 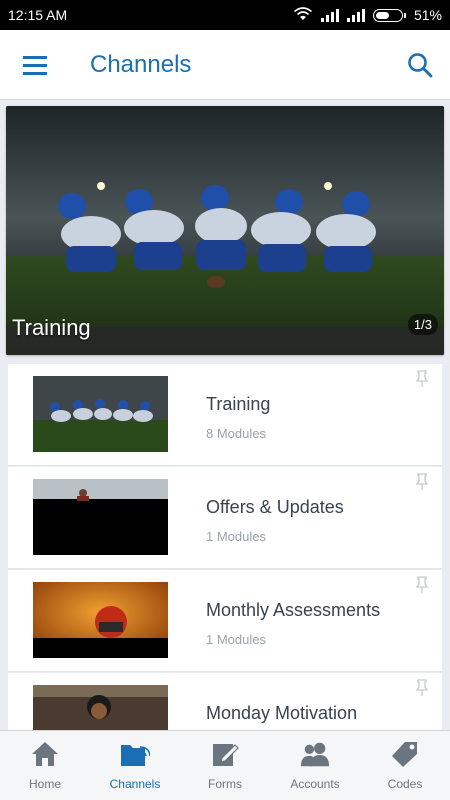 What do you see at coordinates (367, 15) in the screenshot?
I see `status-icons: 51%` at bounding box center [367, 15].